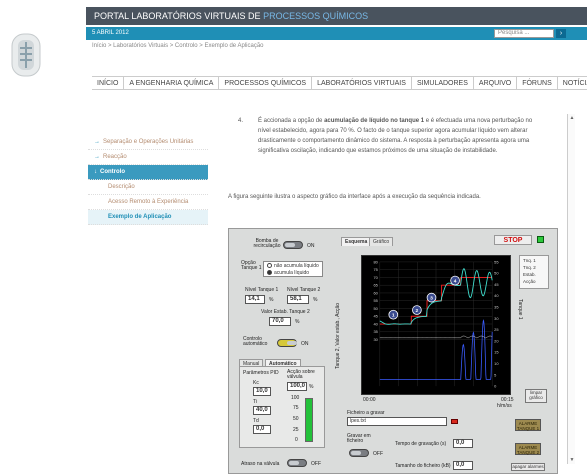 This screenshot has height=474, width=587. What do you see at coordinates (496, 340) in the screenshot?
I see `ytick-right: 20` at bounding box center [496, 340].